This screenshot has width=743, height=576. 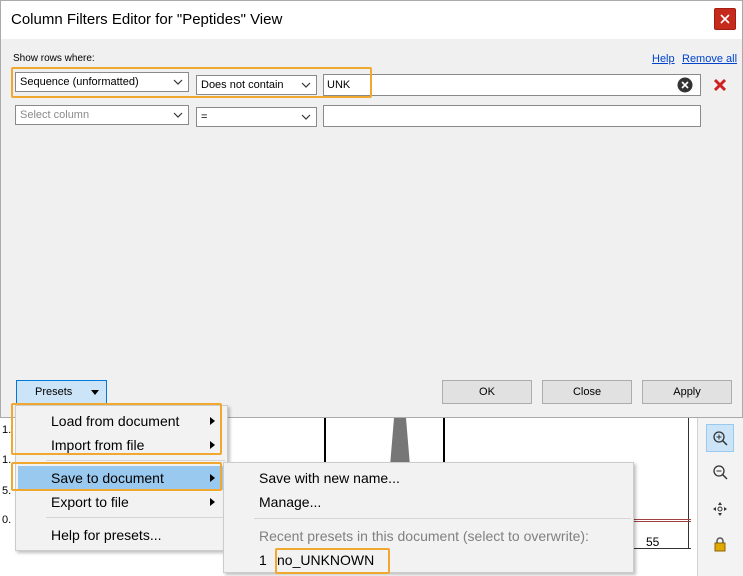 What do you see at coordinates (98, 445) in the screenshot?
I see `menu-item-label: Import from file` at bounding box center [98, 445].